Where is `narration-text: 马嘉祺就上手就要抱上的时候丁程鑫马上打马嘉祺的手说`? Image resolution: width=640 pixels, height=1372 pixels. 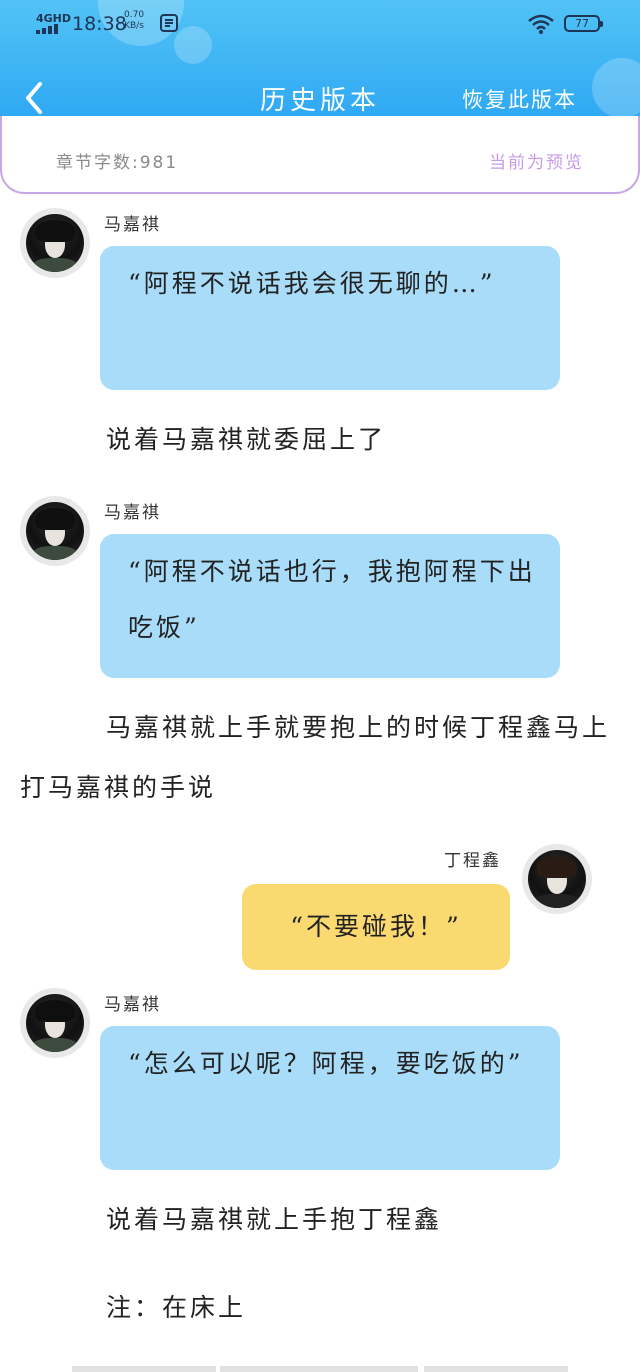 narration-text: 马嘉祺就上手就要抱上的时候丁程鑫马上打马嘉祺的手说 is located at coordinates (315, 757).